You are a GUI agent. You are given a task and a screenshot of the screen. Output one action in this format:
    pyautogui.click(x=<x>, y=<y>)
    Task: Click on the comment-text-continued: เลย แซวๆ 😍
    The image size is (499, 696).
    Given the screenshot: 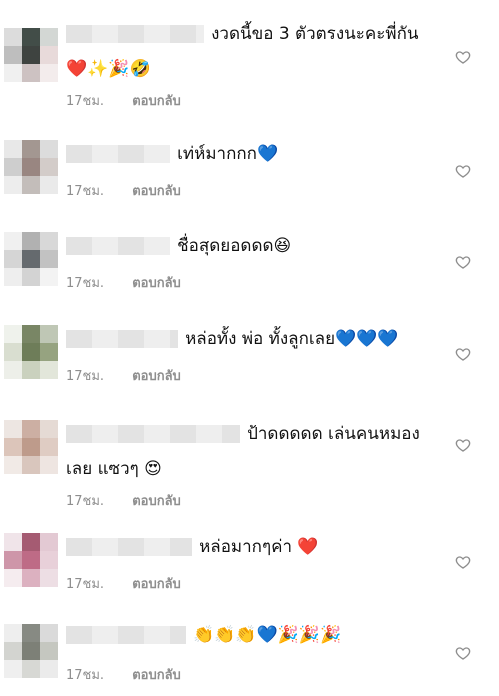 What is the action you would take?
    pyautogui.click(x=114, y=469)
    